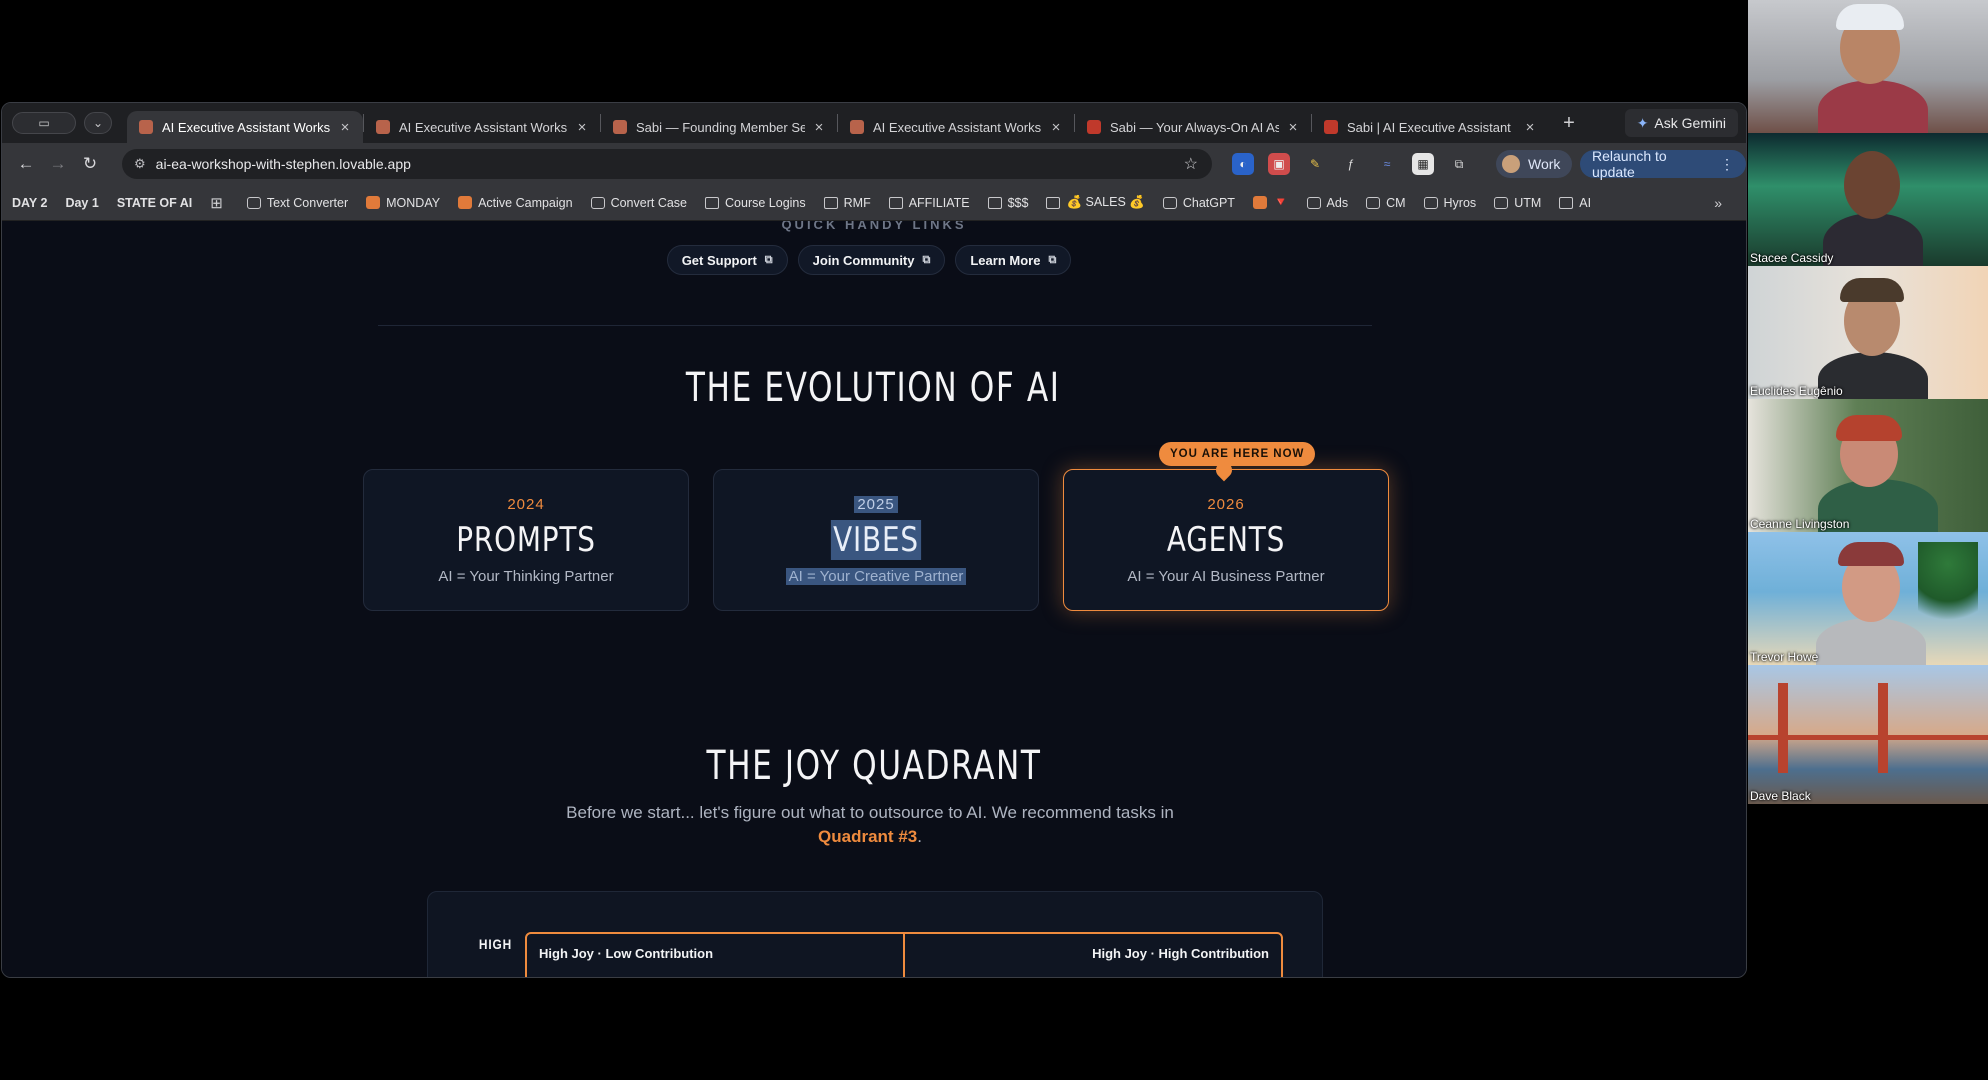 The width and height of the screenshot is (1988, 1080). What do you see at coordinates (1868, 66) in the screenshot?
I see `video-tile-host` at bounding box center [1868, 66].